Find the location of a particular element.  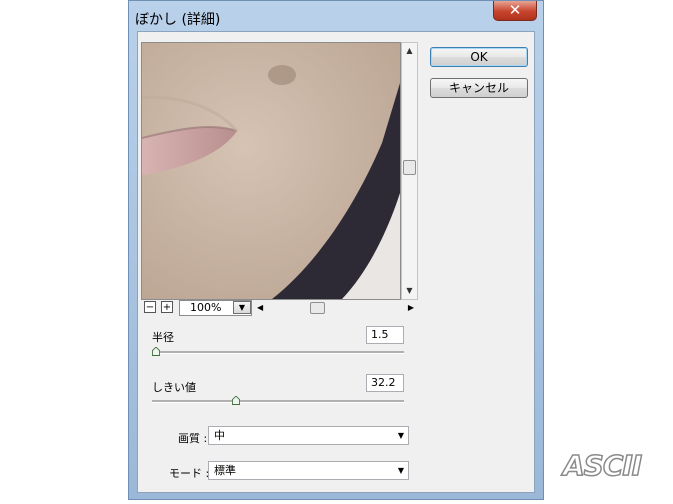

preview-horizontal-scrollbar: ◀ ▶ is located at coordinates (335, 308).